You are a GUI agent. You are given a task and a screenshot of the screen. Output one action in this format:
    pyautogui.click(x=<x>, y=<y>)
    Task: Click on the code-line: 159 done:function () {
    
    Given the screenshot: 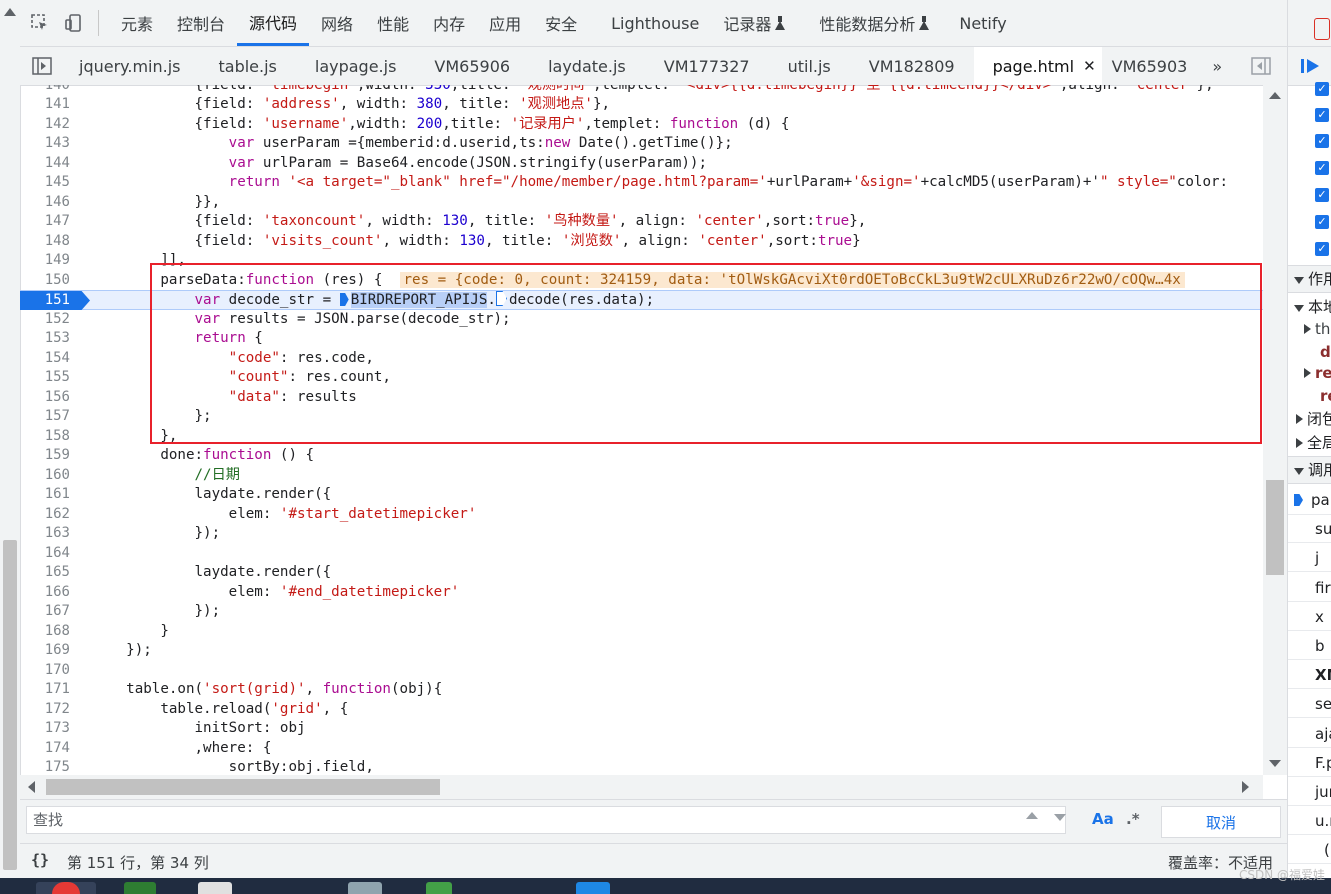 What is the action you would take?
    pyautogui.click(x=641, y=456)
    